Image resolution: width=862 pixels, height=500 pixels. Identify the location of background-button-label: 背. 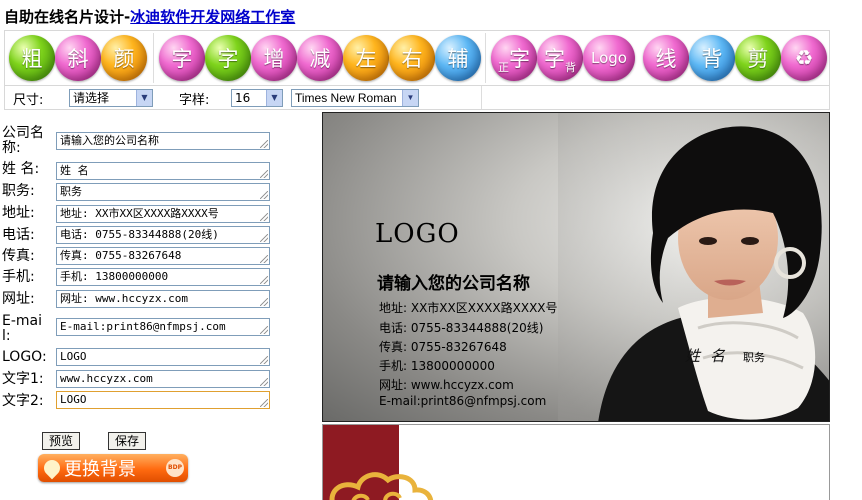
(712, 59).